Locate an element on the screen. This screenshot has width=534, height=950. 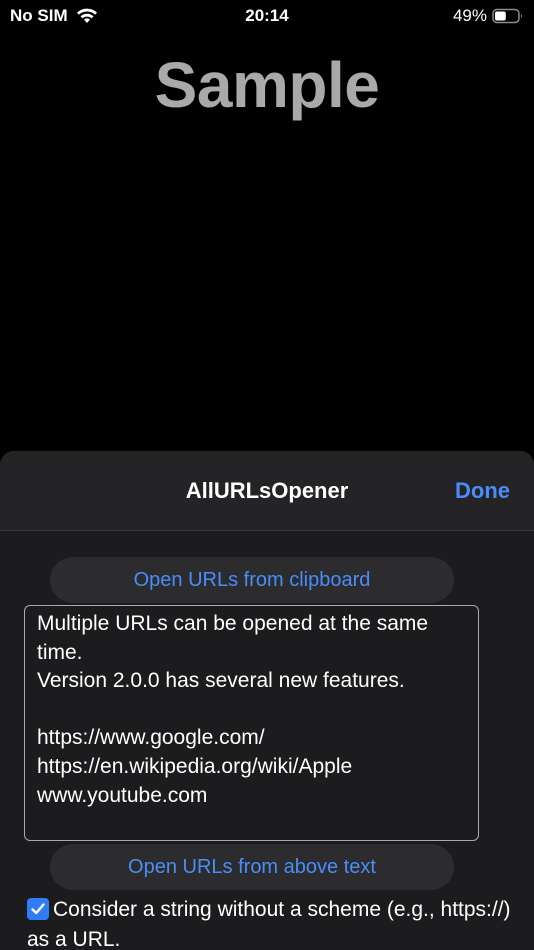
open-clipboard-button: Open URLs from clipboard is located at coordinates (252, 580).